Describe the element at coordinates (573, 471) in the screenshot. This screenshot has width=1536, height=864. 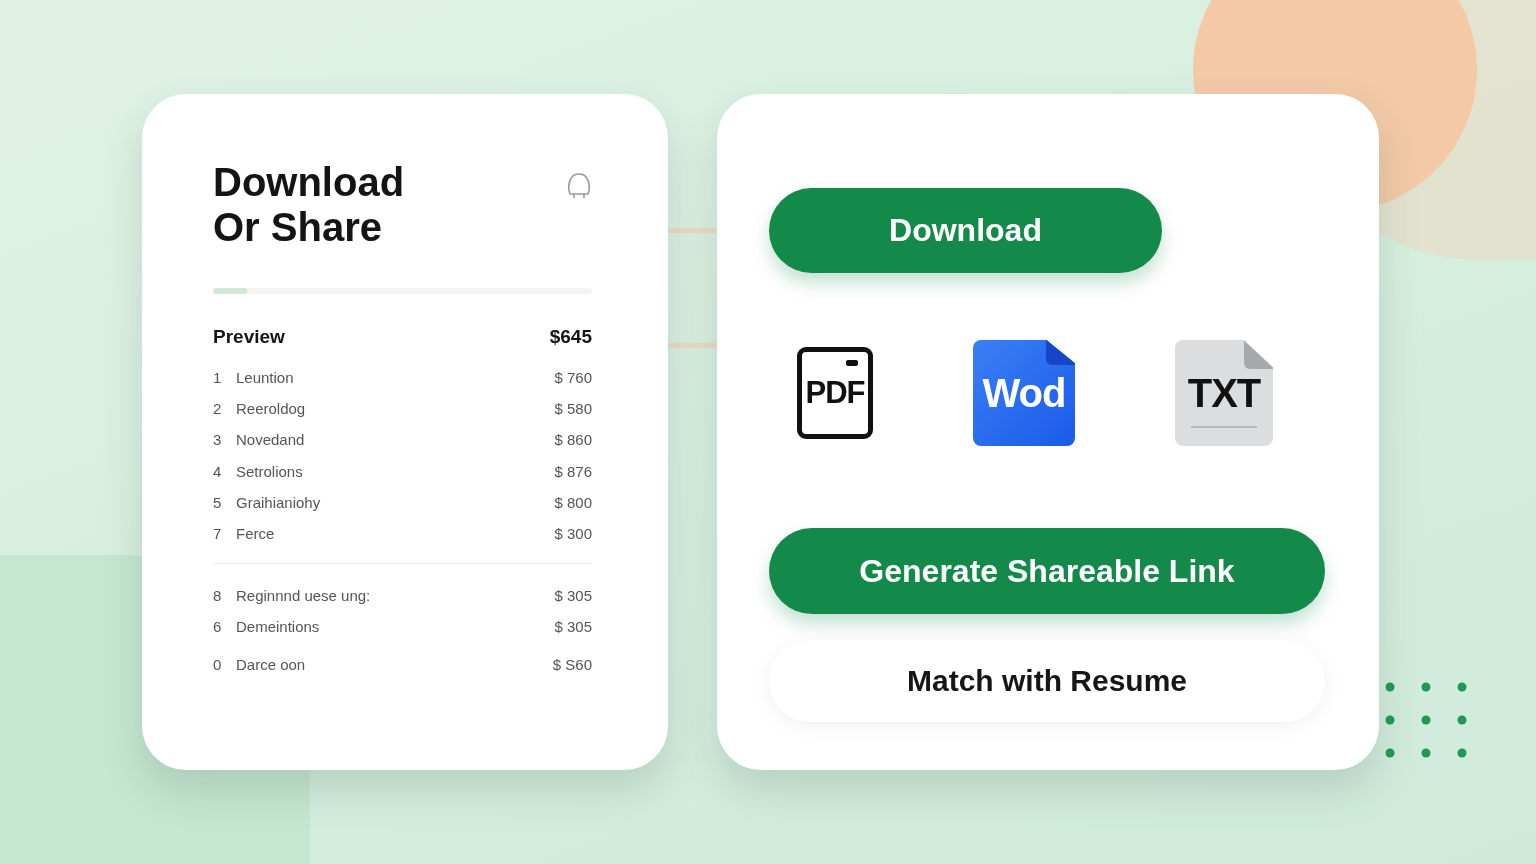
I see `item-amount: $ 876` at that location.